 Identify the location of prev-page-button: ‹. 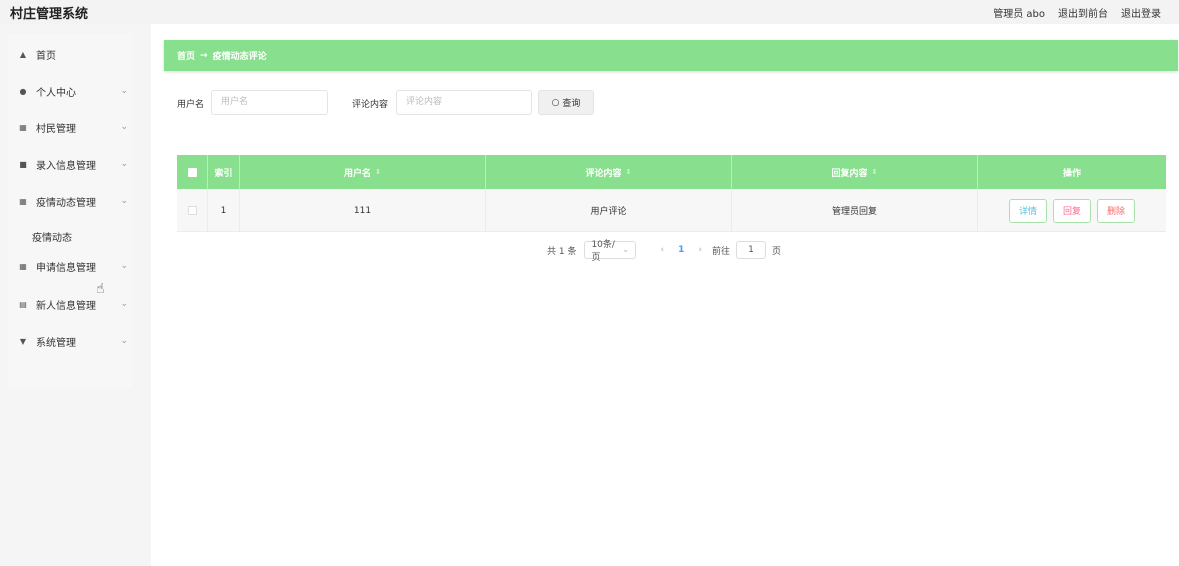
(662, 250).